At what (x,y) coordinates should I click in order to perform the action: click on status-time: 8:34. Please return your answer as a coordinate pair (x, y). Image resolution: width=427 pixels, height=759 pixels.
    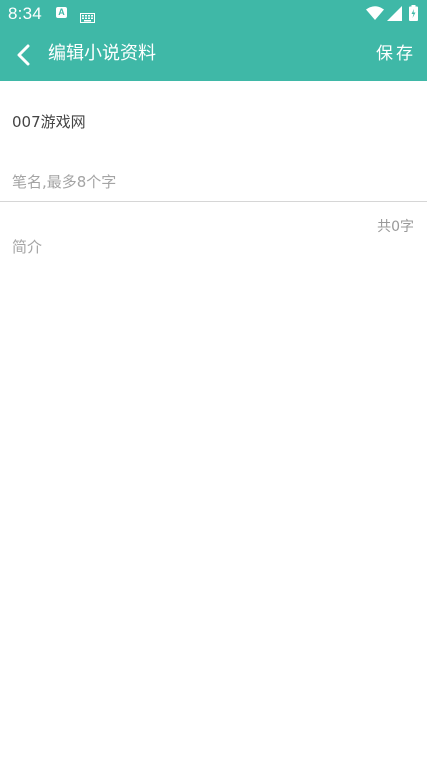
    Looking at the image, I should click on (25, 13).